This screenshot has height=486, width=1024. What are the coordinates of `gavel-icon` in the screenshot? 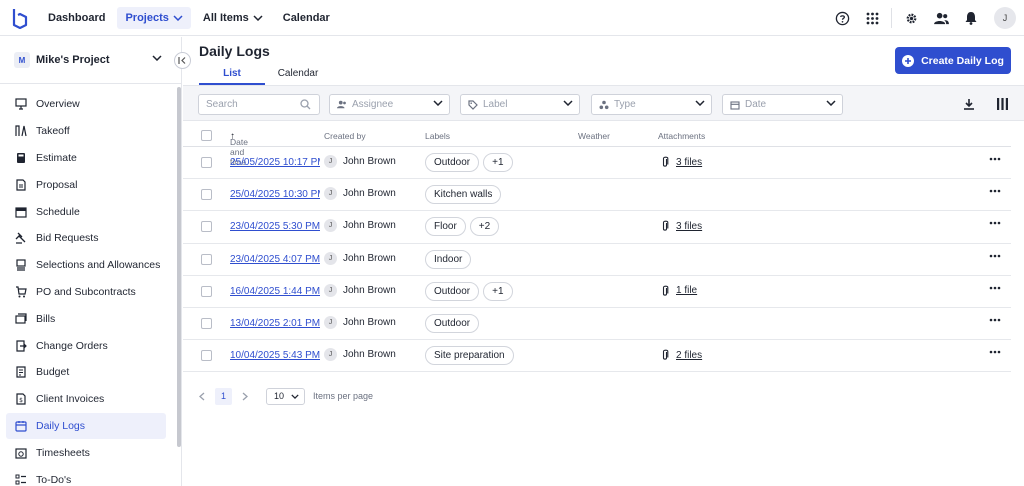 It's located at (21, 238).